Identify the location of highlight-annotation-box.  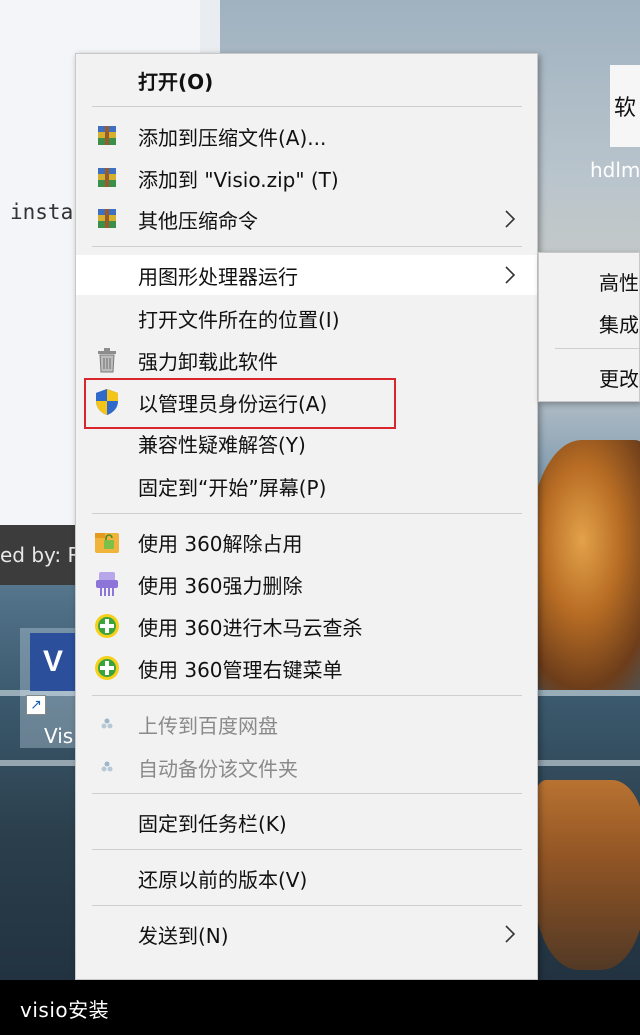
(240, 403).